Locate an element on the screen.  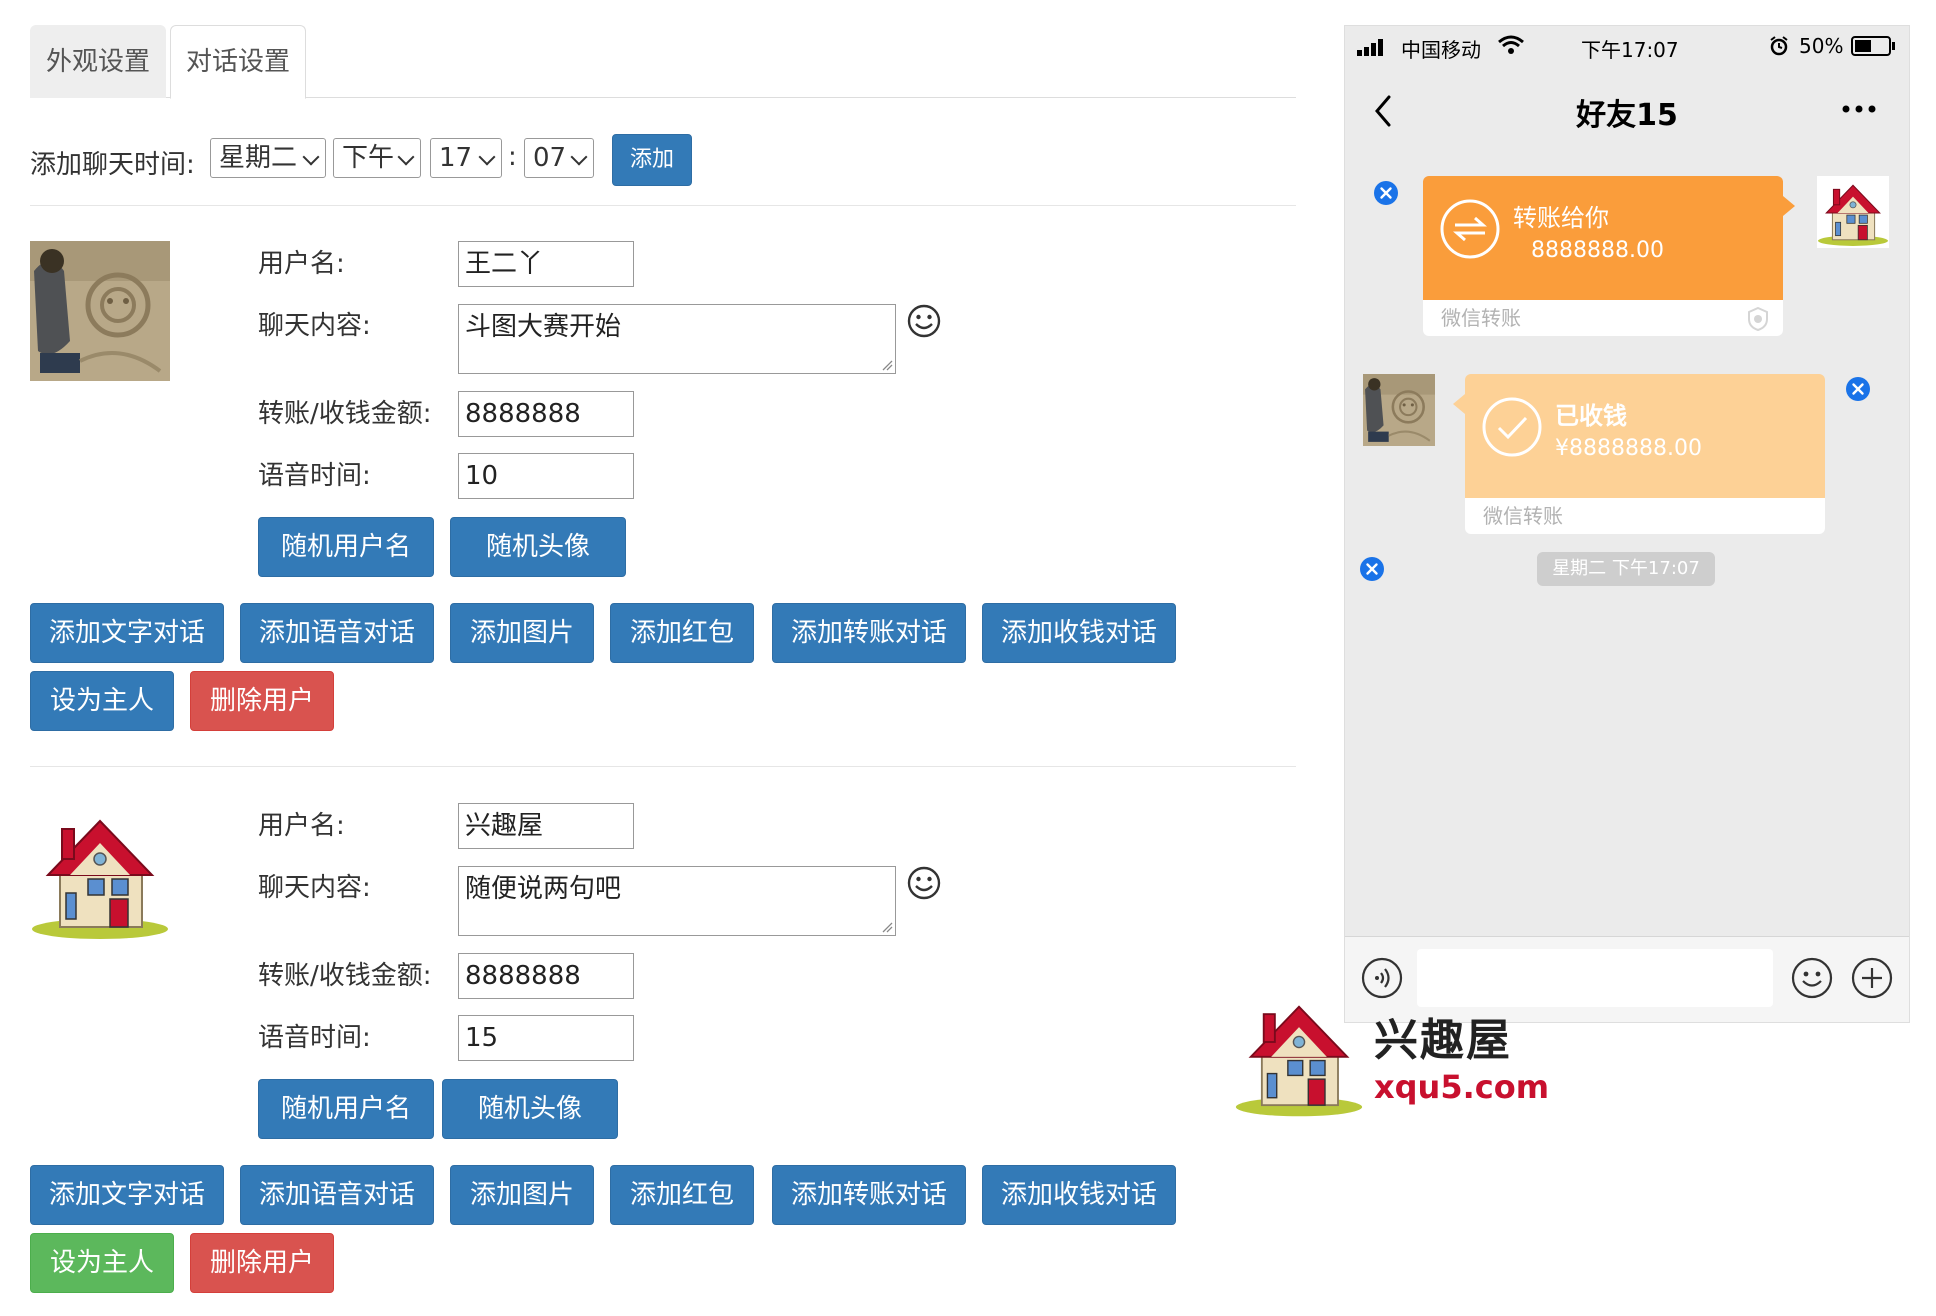
received-title: 已收钱 is located at coordinates (1591, 416).